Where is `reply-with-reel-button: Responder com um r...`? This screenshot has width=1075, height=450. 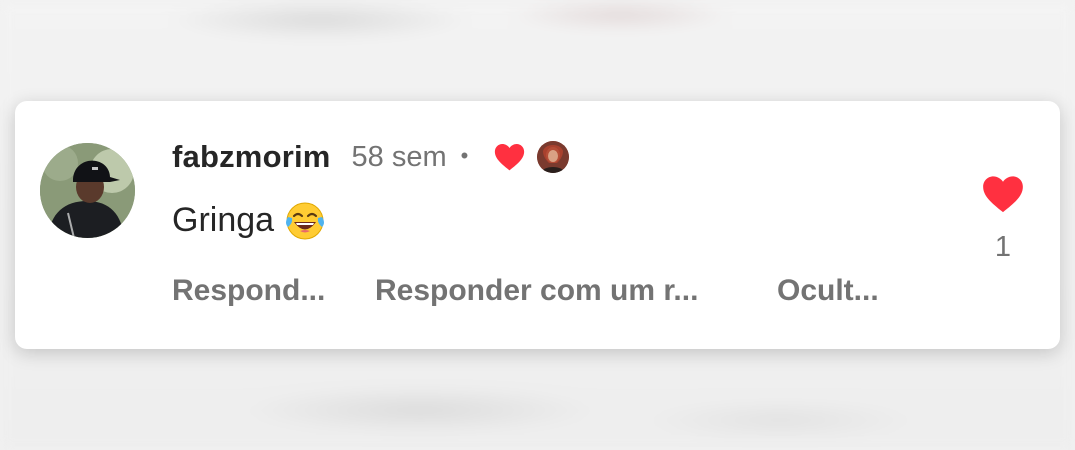 reply-with-reel-button: Responder com um r... is located at coordinates (576, 291).